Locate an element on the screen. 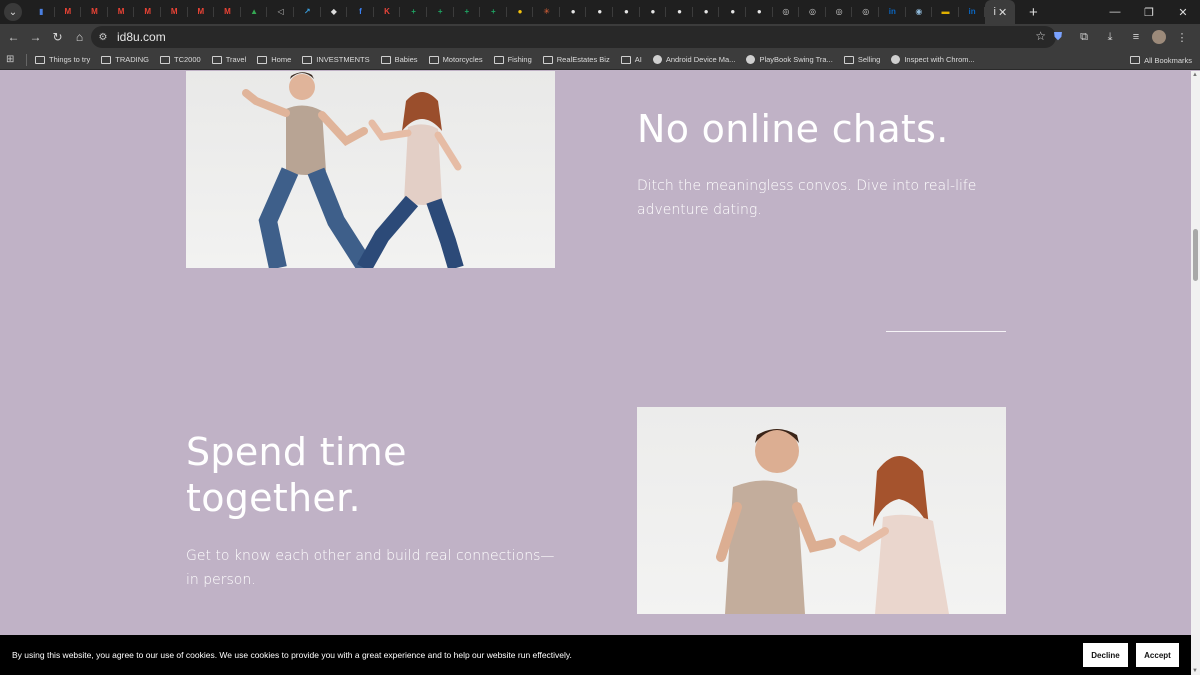 This screenshot has height=675, width=1200. scrollbar-thumb is located at coordinates (1195, 255).